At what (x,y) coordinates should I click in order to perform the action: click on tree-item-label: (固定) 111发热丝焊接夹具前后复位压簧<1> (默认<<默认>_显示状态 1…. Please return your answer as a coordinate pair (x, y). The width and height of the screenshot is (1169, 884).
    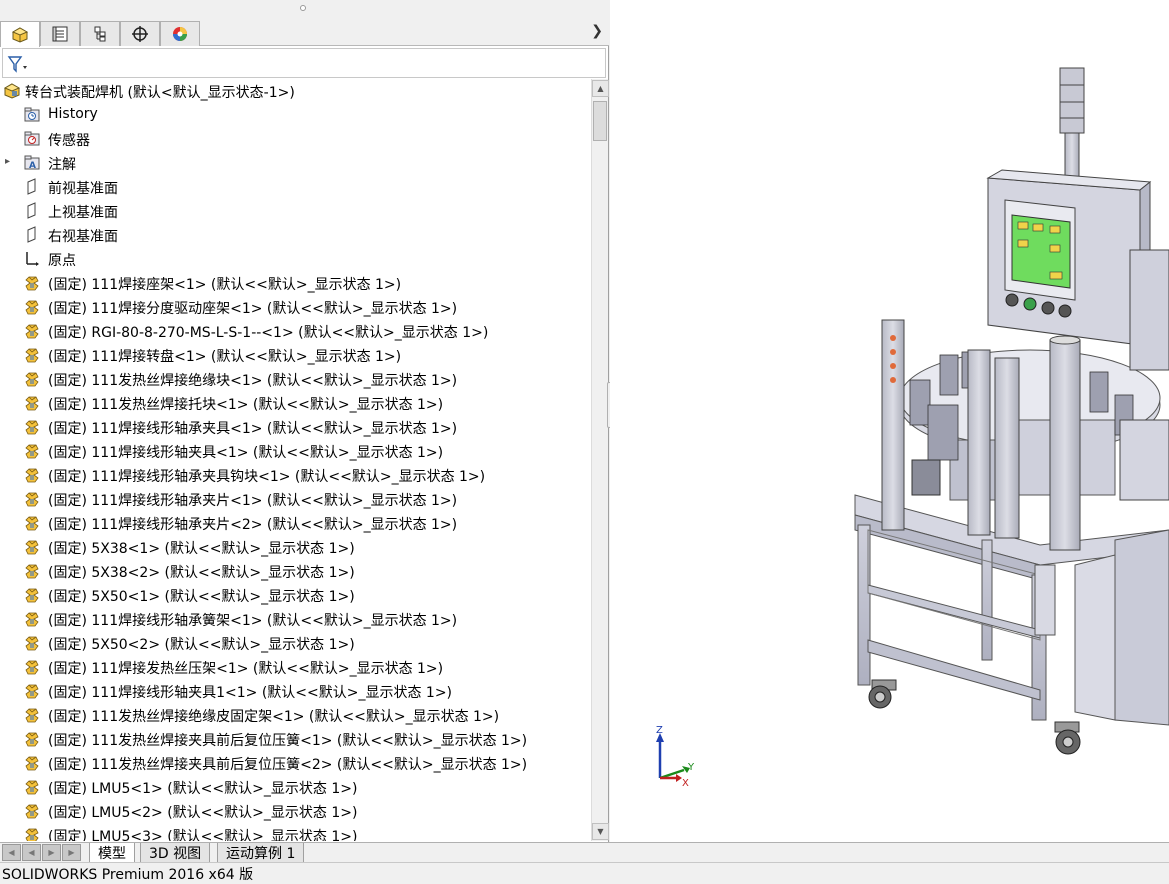
    Looking at the image, I should click on (288, 741).